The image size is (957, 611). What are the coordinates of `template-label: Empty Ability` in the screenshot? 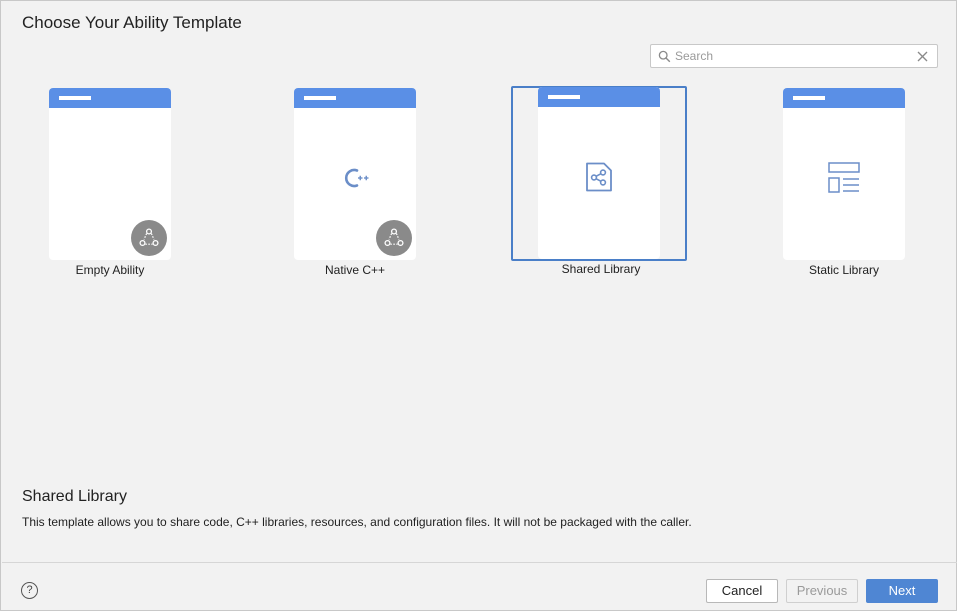 It's located at (110, 270).